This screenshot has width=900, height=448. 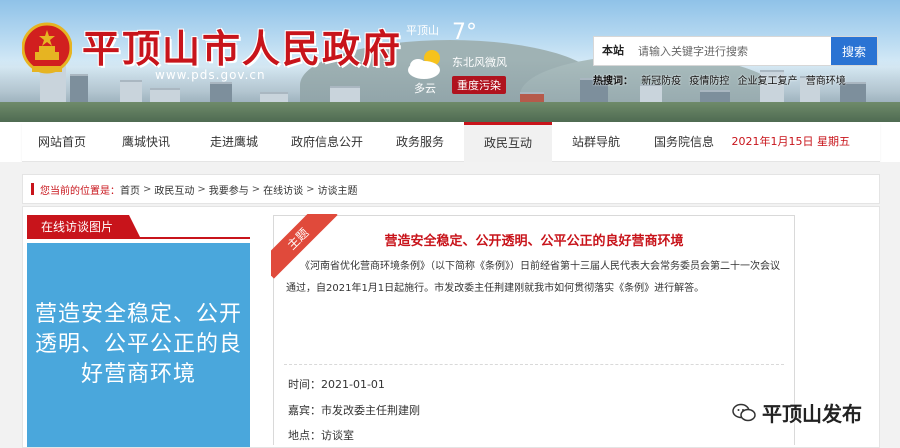 What do you see at coordinates (32, 189) in the screenshot?
I see `breadcrumb-marker` at bounding box center [32, 189].